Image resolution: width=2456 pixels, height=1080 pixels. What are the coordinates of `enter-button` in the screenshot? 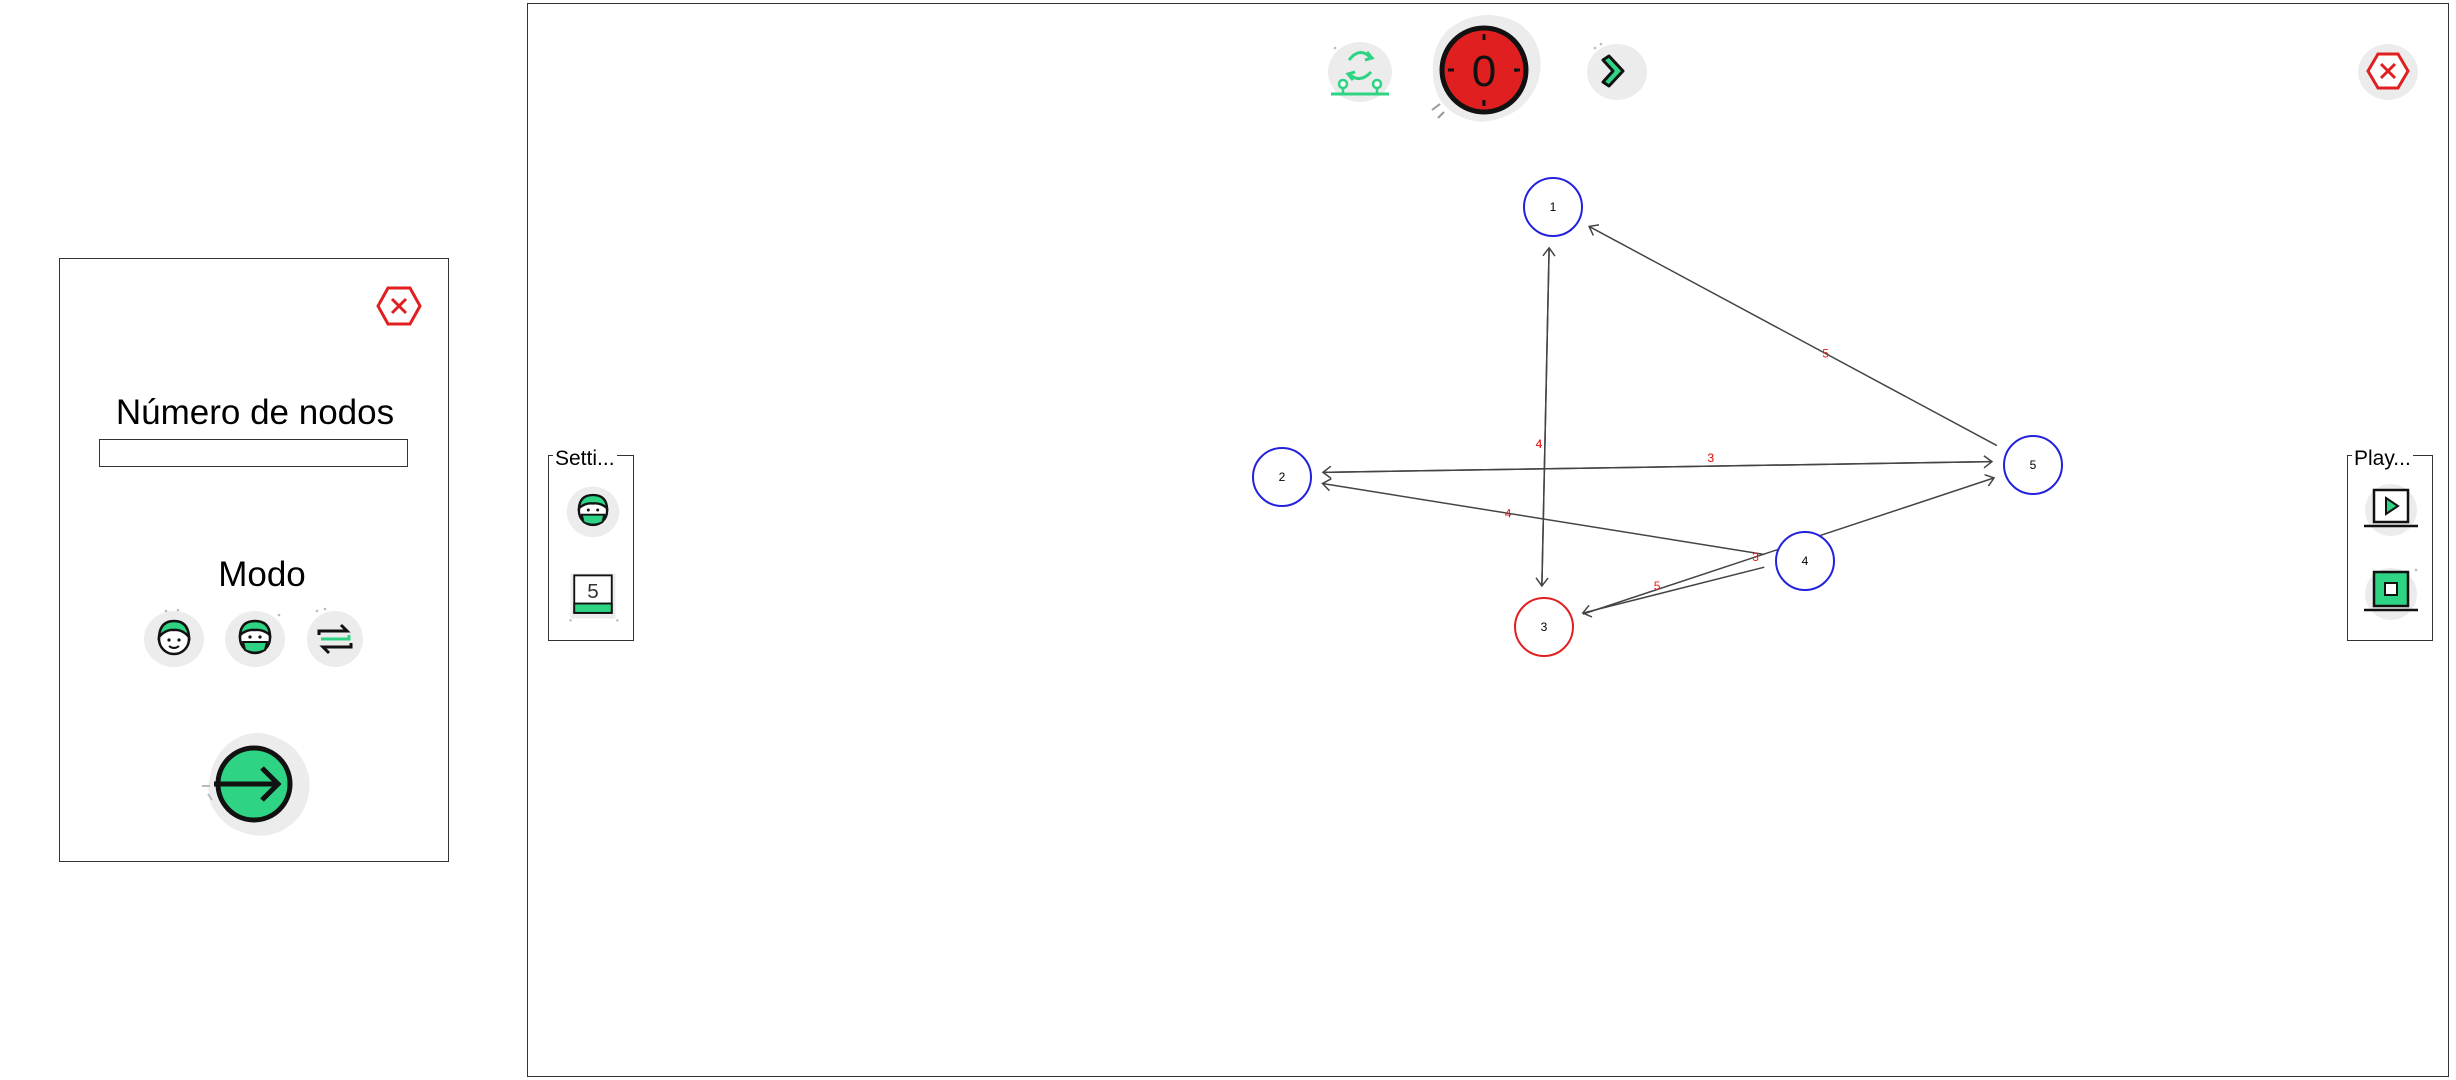 It's located at (257, 783).